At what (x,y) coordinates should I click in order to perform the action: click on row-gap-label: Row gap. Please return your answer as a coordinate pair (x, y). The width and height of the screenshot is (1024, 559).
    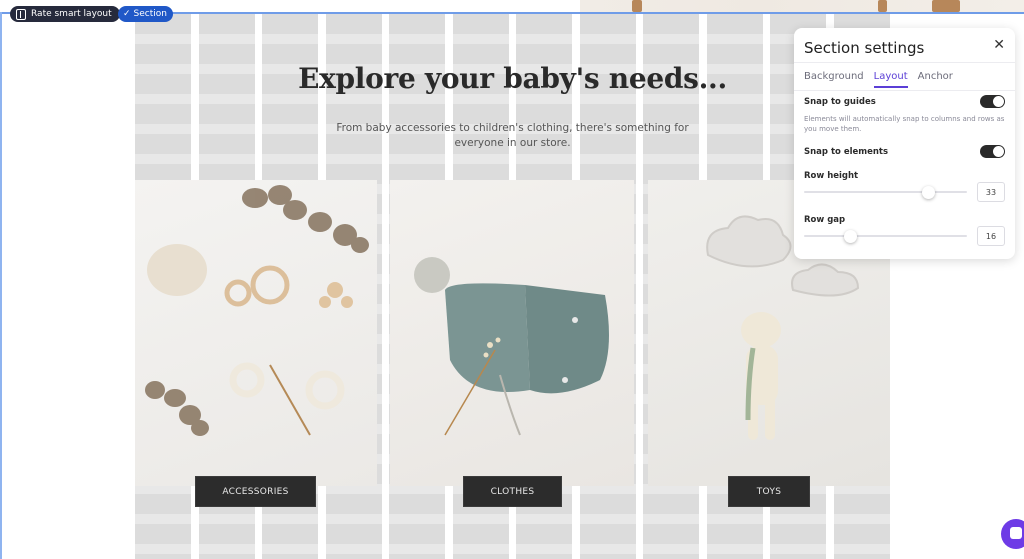
    Looking at the image, I should click on (825, 220).